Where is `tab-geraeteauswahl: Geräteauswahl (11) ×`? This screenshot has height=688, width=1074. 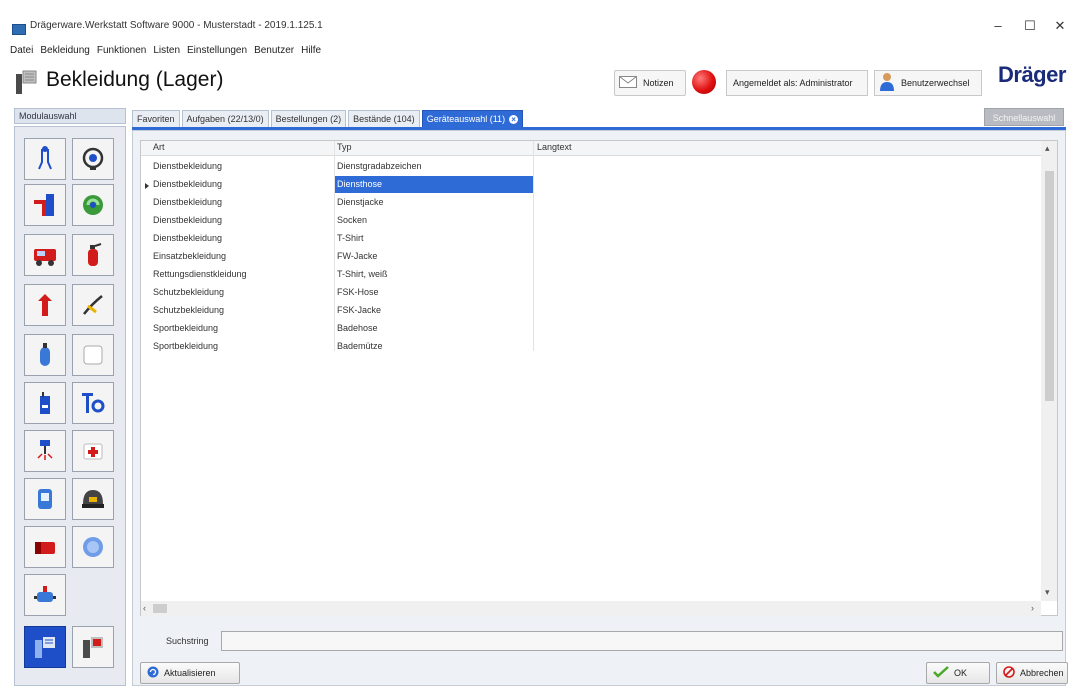 tab-geraeteauswahl: Geräteauswahl (11) × is located at coordinates (472, 119).